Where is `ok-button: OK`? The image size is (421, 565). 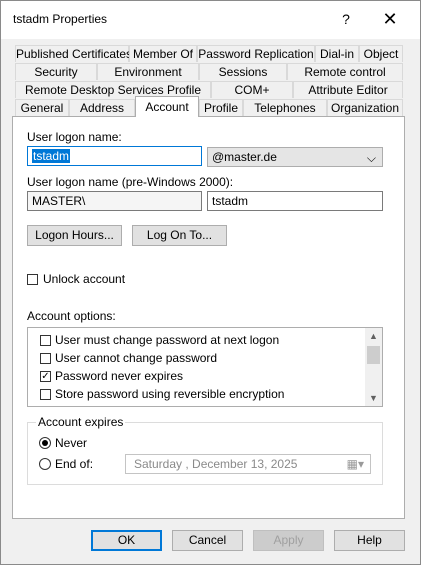 ok-button: OK is located at coordinates (126, 540).